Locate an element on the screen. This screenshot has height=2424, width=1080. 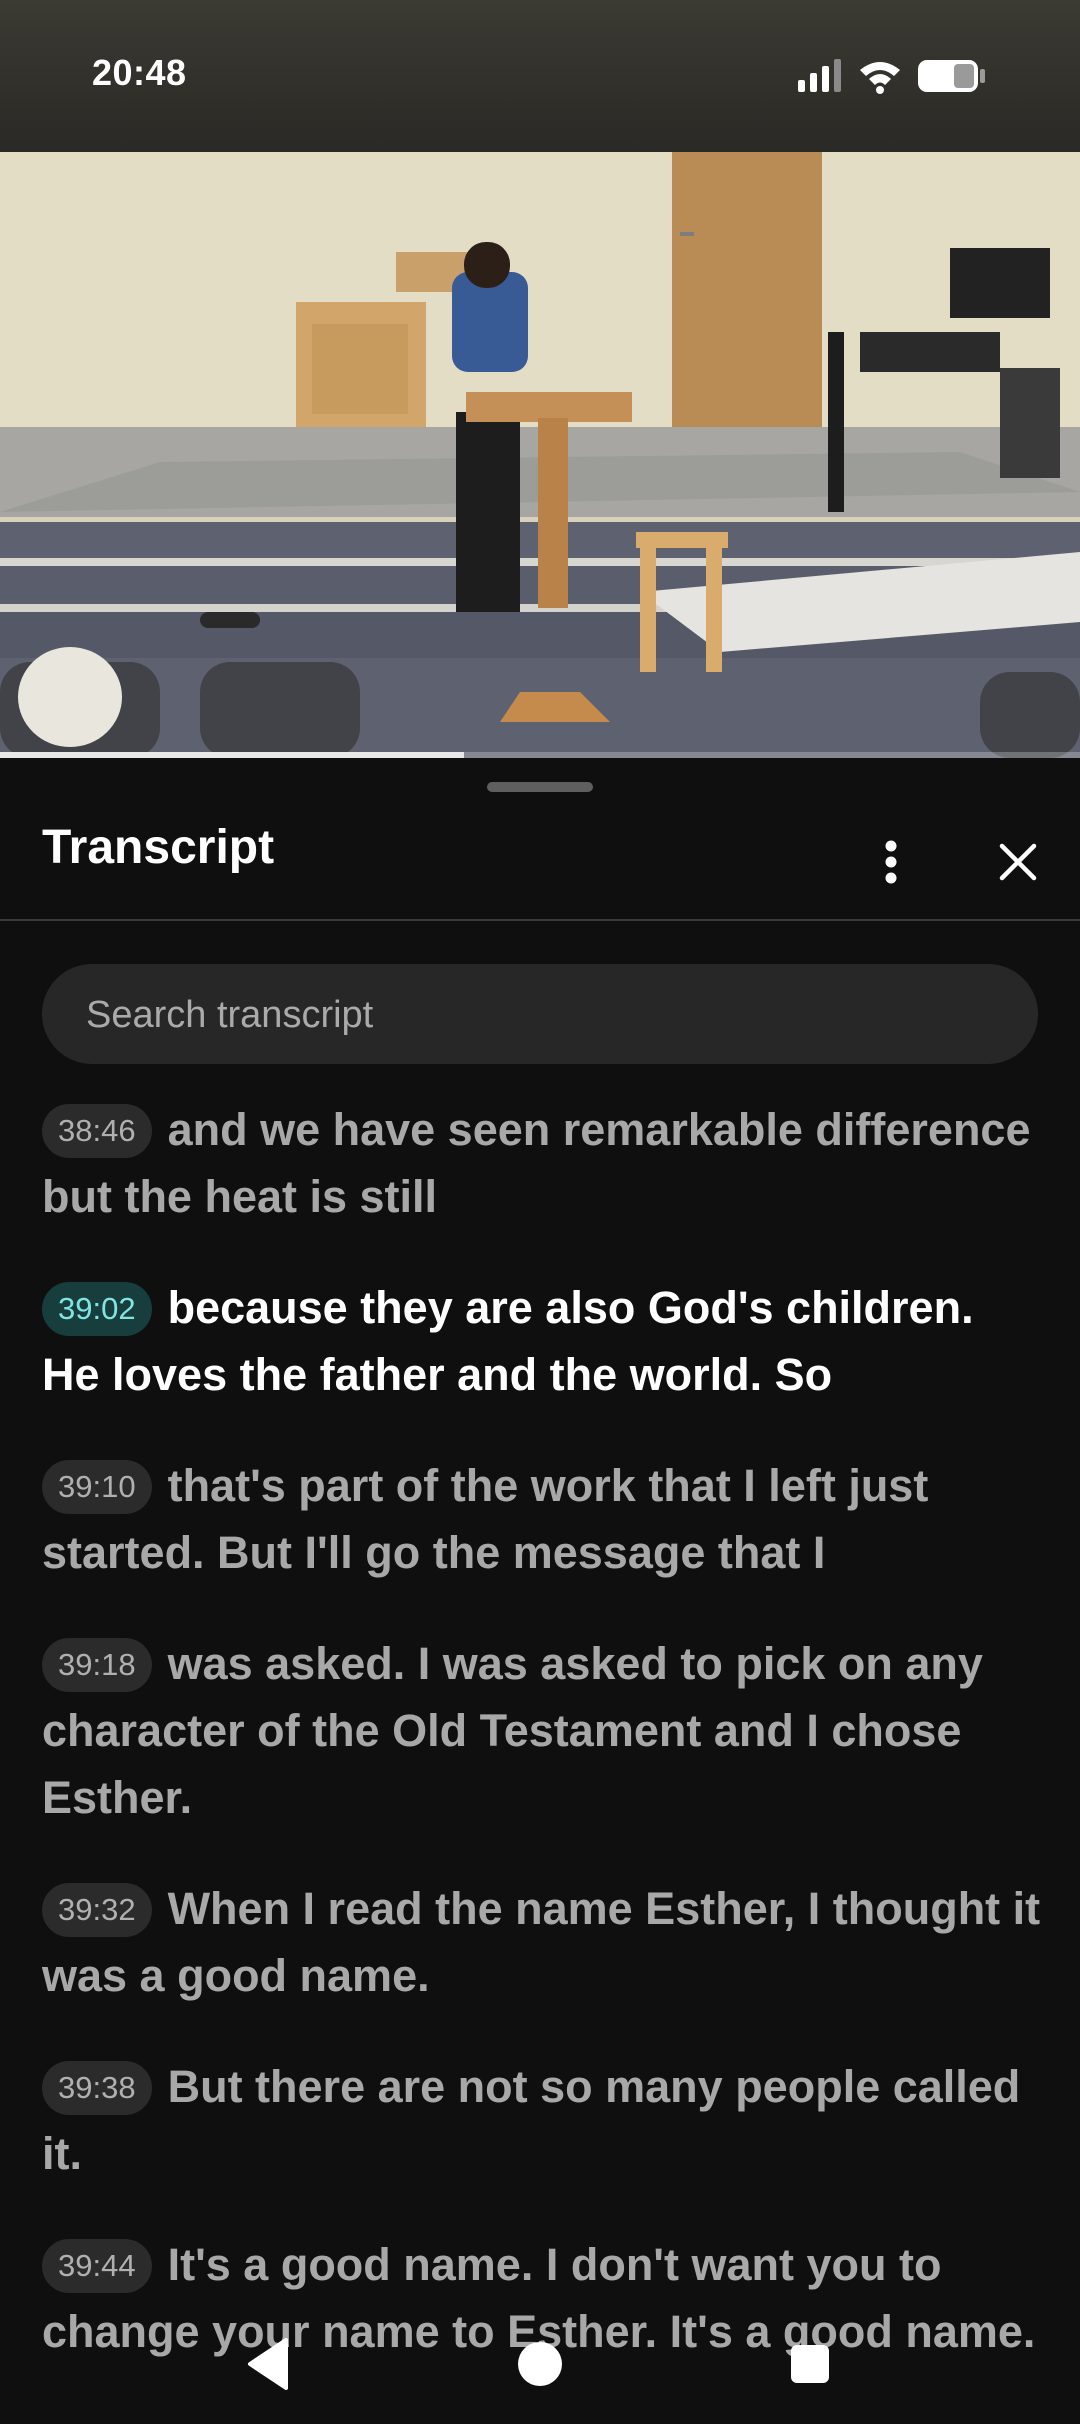
back-icon is located at coordinates (268, 2364).